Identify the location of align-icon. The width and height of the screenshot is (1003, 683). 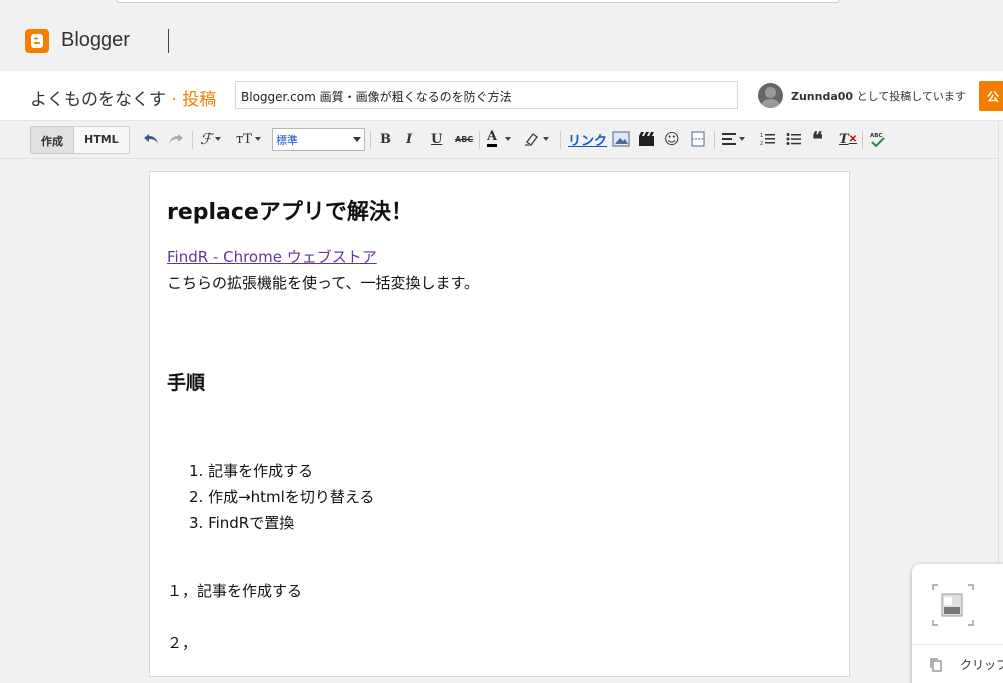
(733, 139).